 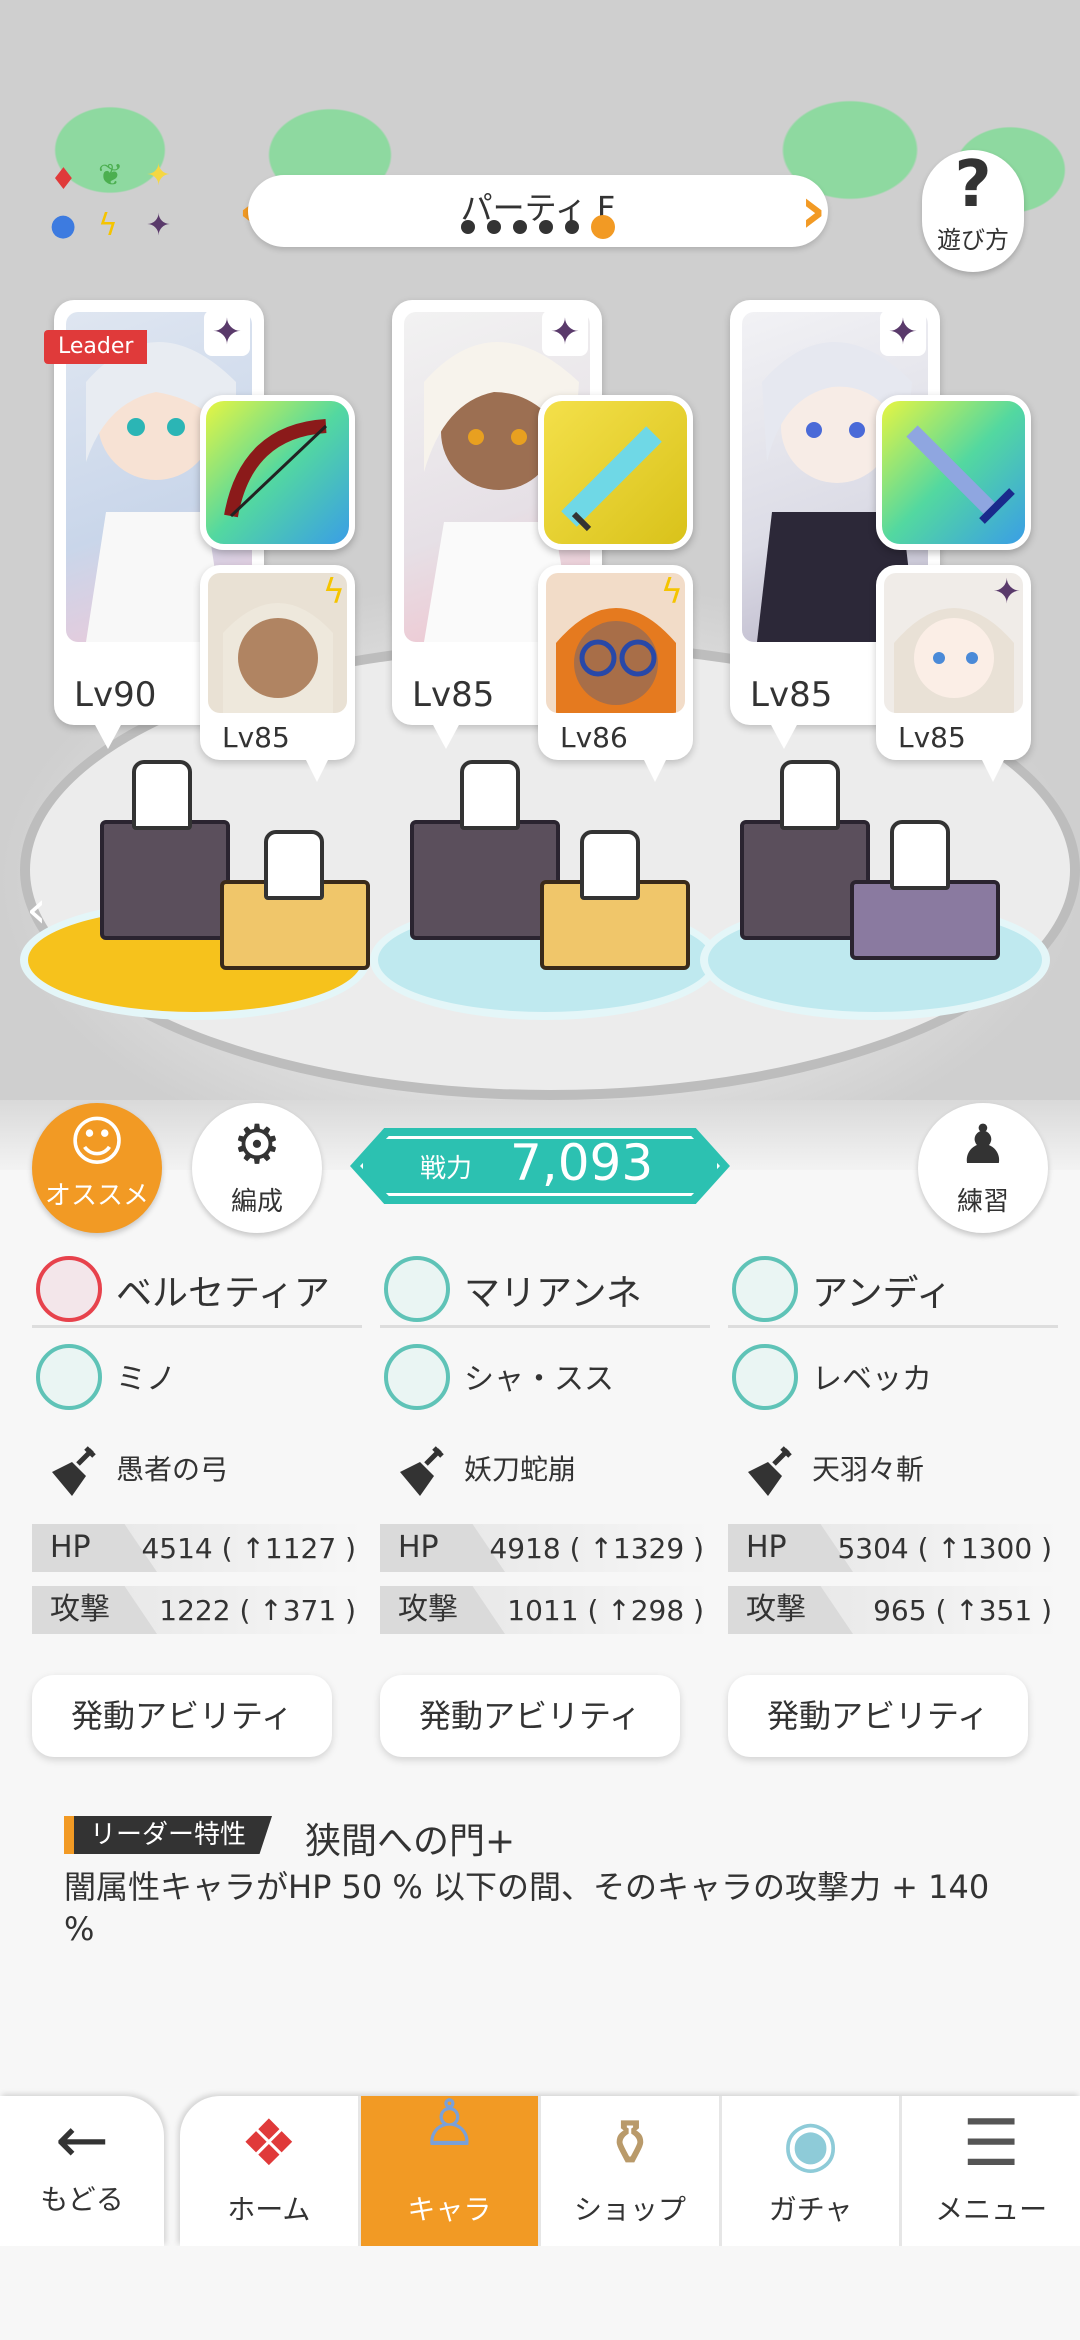 What do you see at coordinates (813, 211) in the screenshot?
I see `next-party-button: ›` at bounding box center [813, 211].